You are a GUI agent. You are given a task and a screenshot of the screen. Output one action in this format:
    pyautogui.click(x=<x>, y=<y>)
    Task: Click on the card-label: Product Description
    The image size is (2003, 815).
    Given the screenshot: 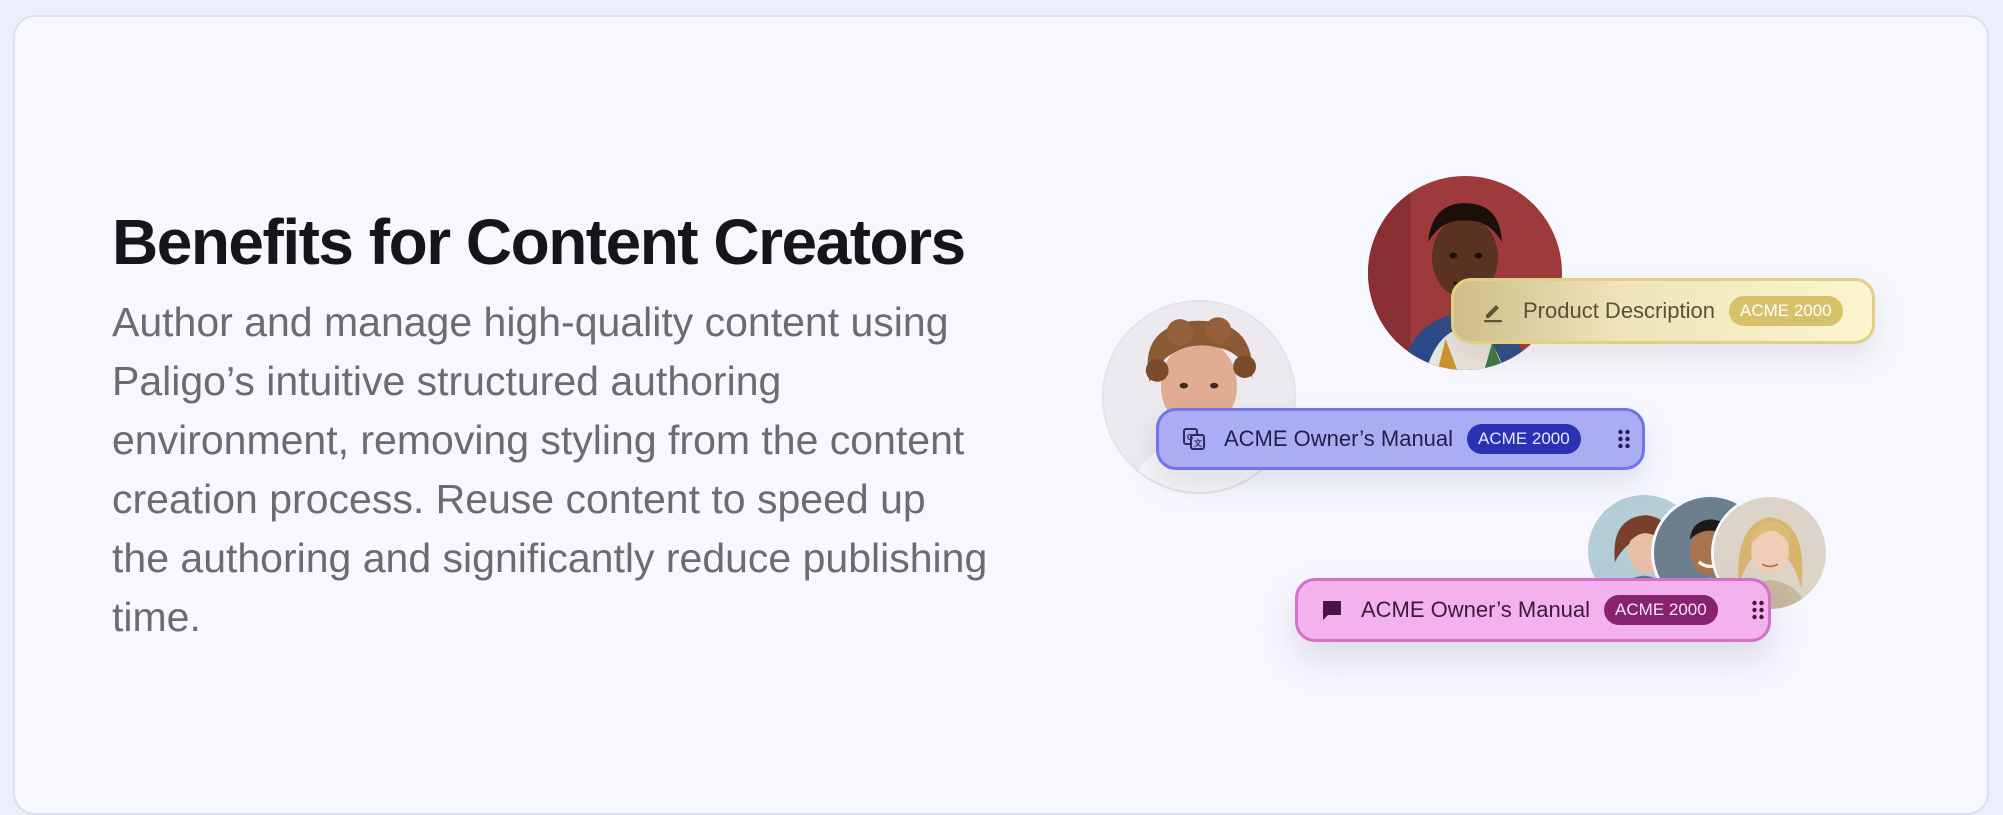 What is the action you would take?
    pyautogui.click(x=1619, y=310)
    